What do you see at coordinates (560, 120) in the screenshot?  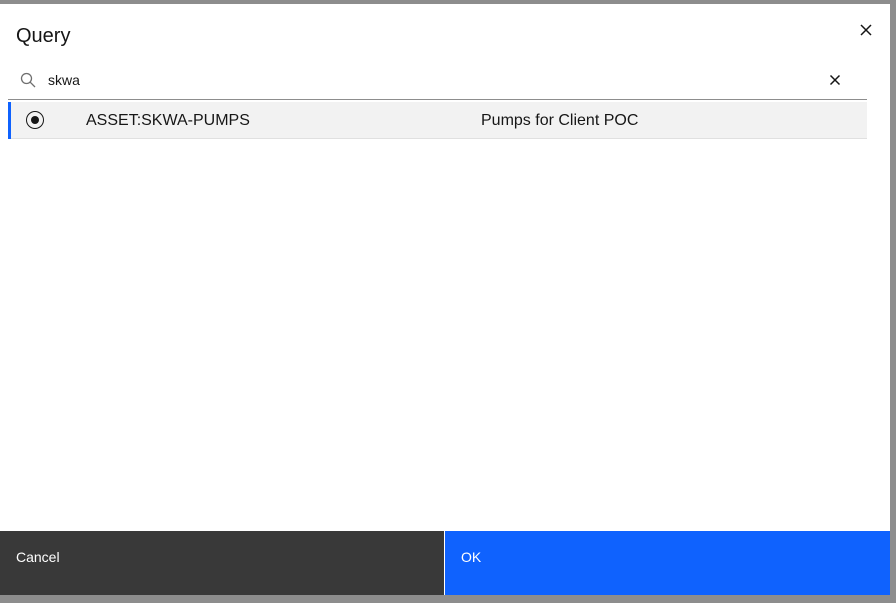 I see `result-description: Pumps for Client POC` at bounding box center [560, 120].